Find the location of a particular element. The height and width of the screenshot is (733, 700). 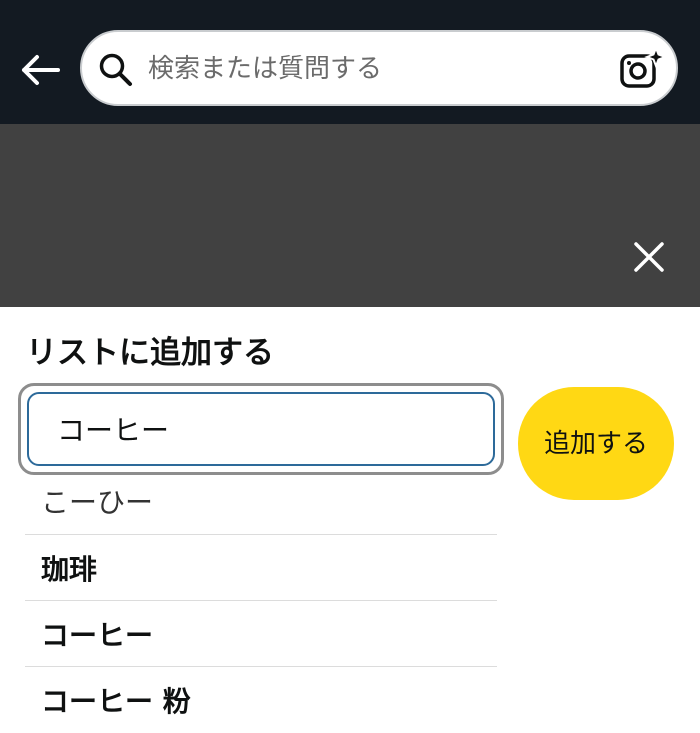

item-name-input is located at coordinates (261, 429).